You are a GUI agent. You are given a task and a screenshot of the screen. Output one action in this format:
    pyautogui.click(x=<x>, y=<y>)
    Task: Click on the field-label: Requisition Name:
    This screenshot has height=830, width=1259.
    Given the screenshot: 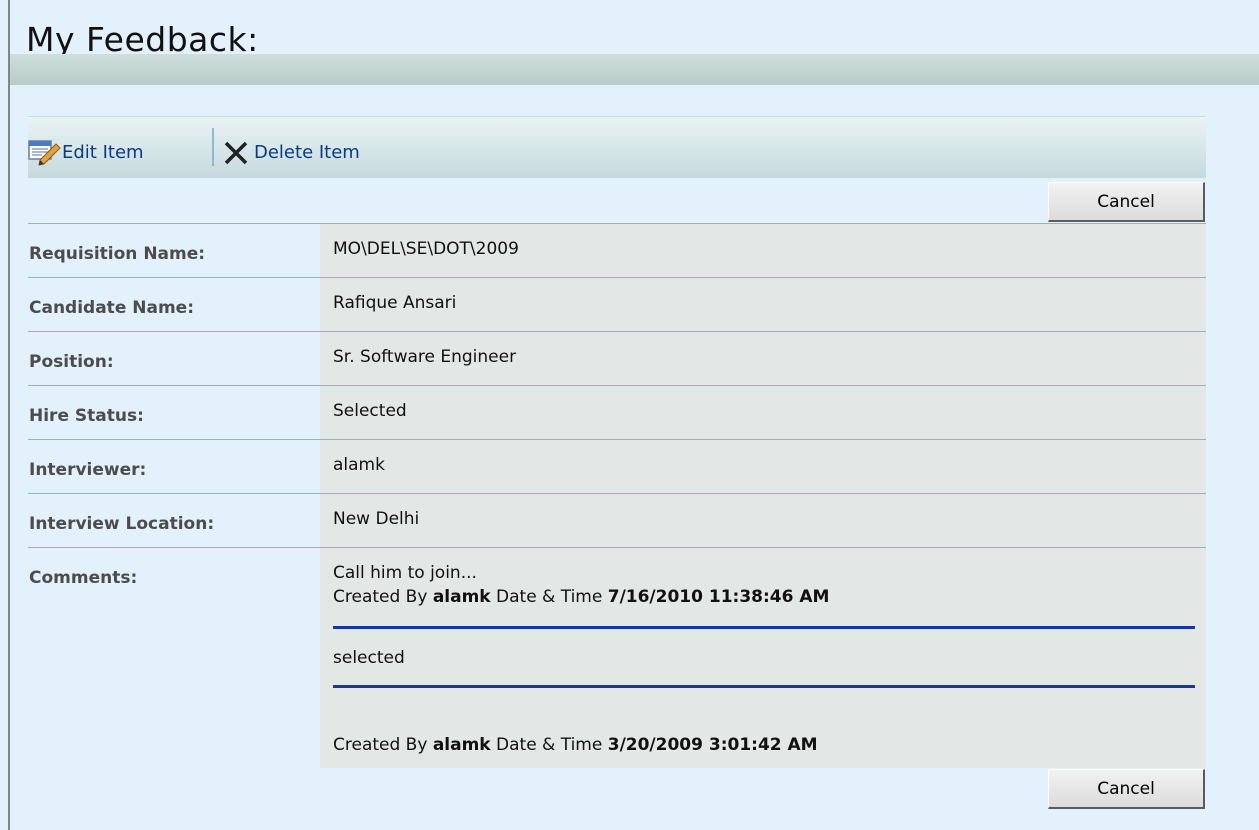 What is the action you would take?
    pyautogui.click(x=117, y=254)
    